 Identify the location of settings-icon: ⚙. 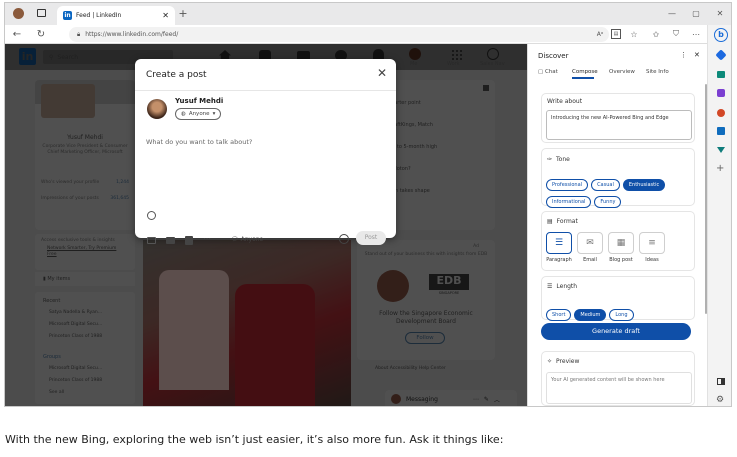
(720, 400).